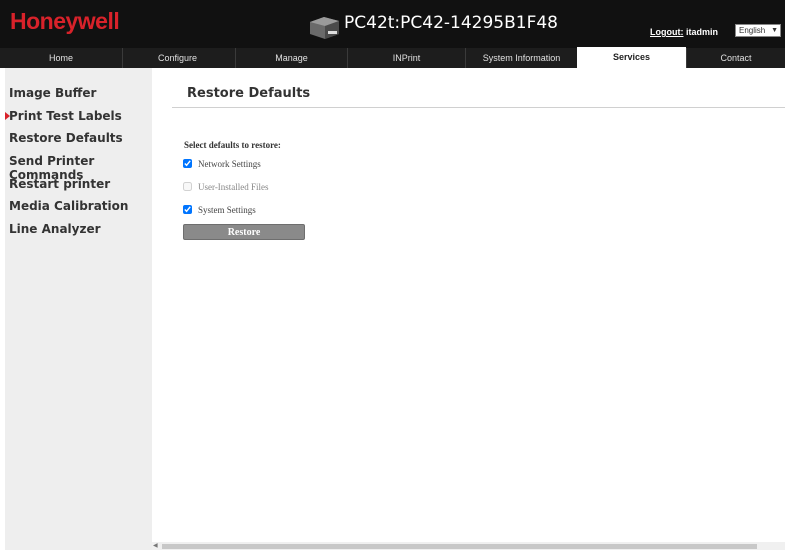 The height and width of the screenshot is (550, 785). Describe the element at coordinates (451, 23) in the screenshot. I see `device-name: PC42t:PC42-14295B1F48` at that location.